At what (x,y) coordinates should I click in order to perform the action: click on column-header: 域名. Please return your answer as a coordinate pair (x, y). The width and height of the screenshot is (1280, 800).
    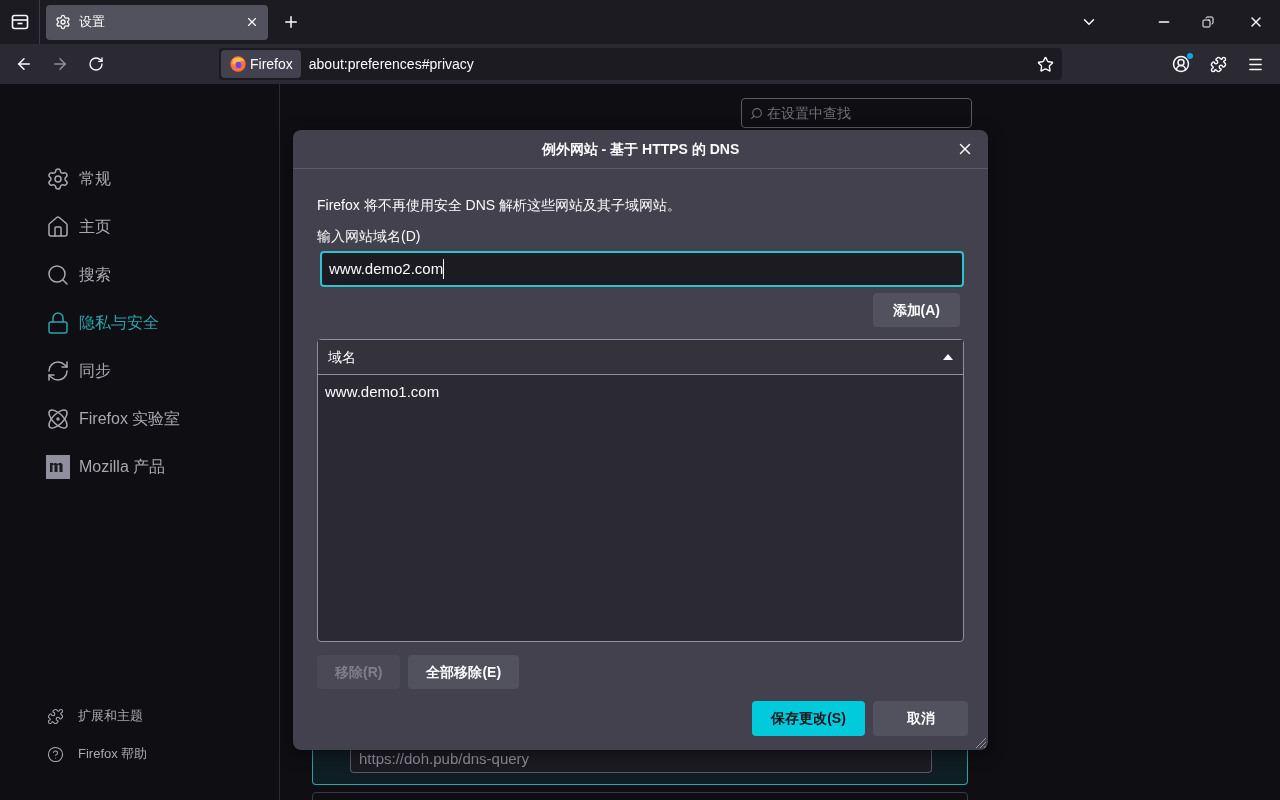
    Looking at the image, I should click on (640, 357).